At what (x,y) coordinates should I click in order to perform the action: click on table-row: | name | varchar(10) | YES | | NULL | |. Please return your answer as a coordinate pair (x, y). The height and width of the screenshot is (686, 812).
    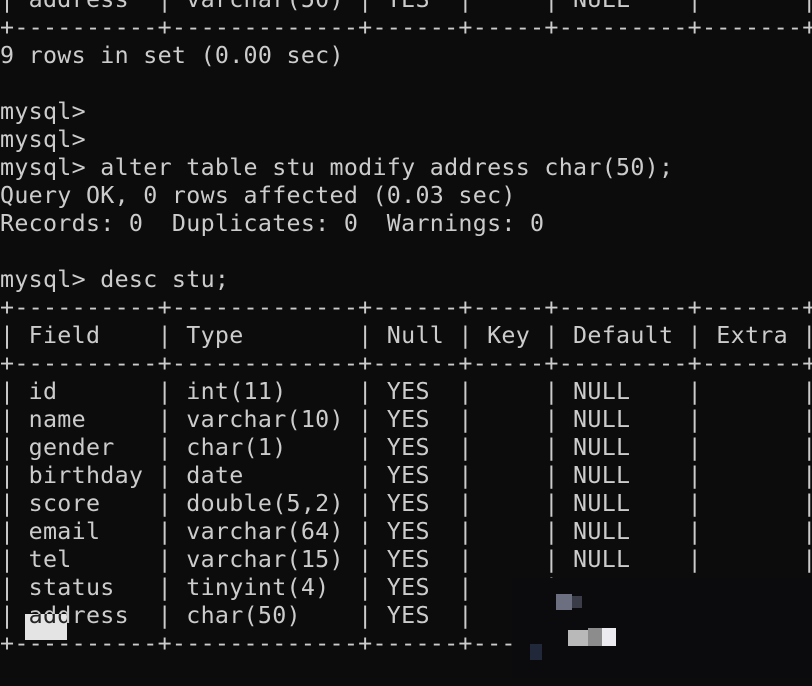
    Looking at the image, I should click on (406, 419).